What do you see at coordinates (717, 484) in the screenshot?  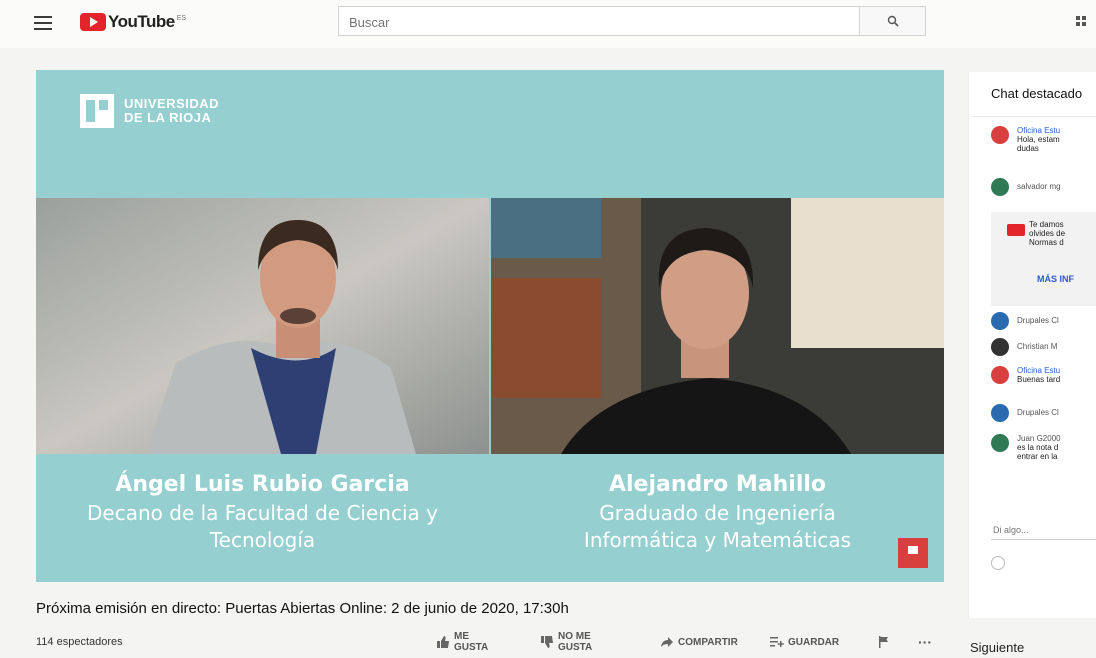 I see `speaker-right-name: Alejandro Mahillo` at bounding box center [717, 484].